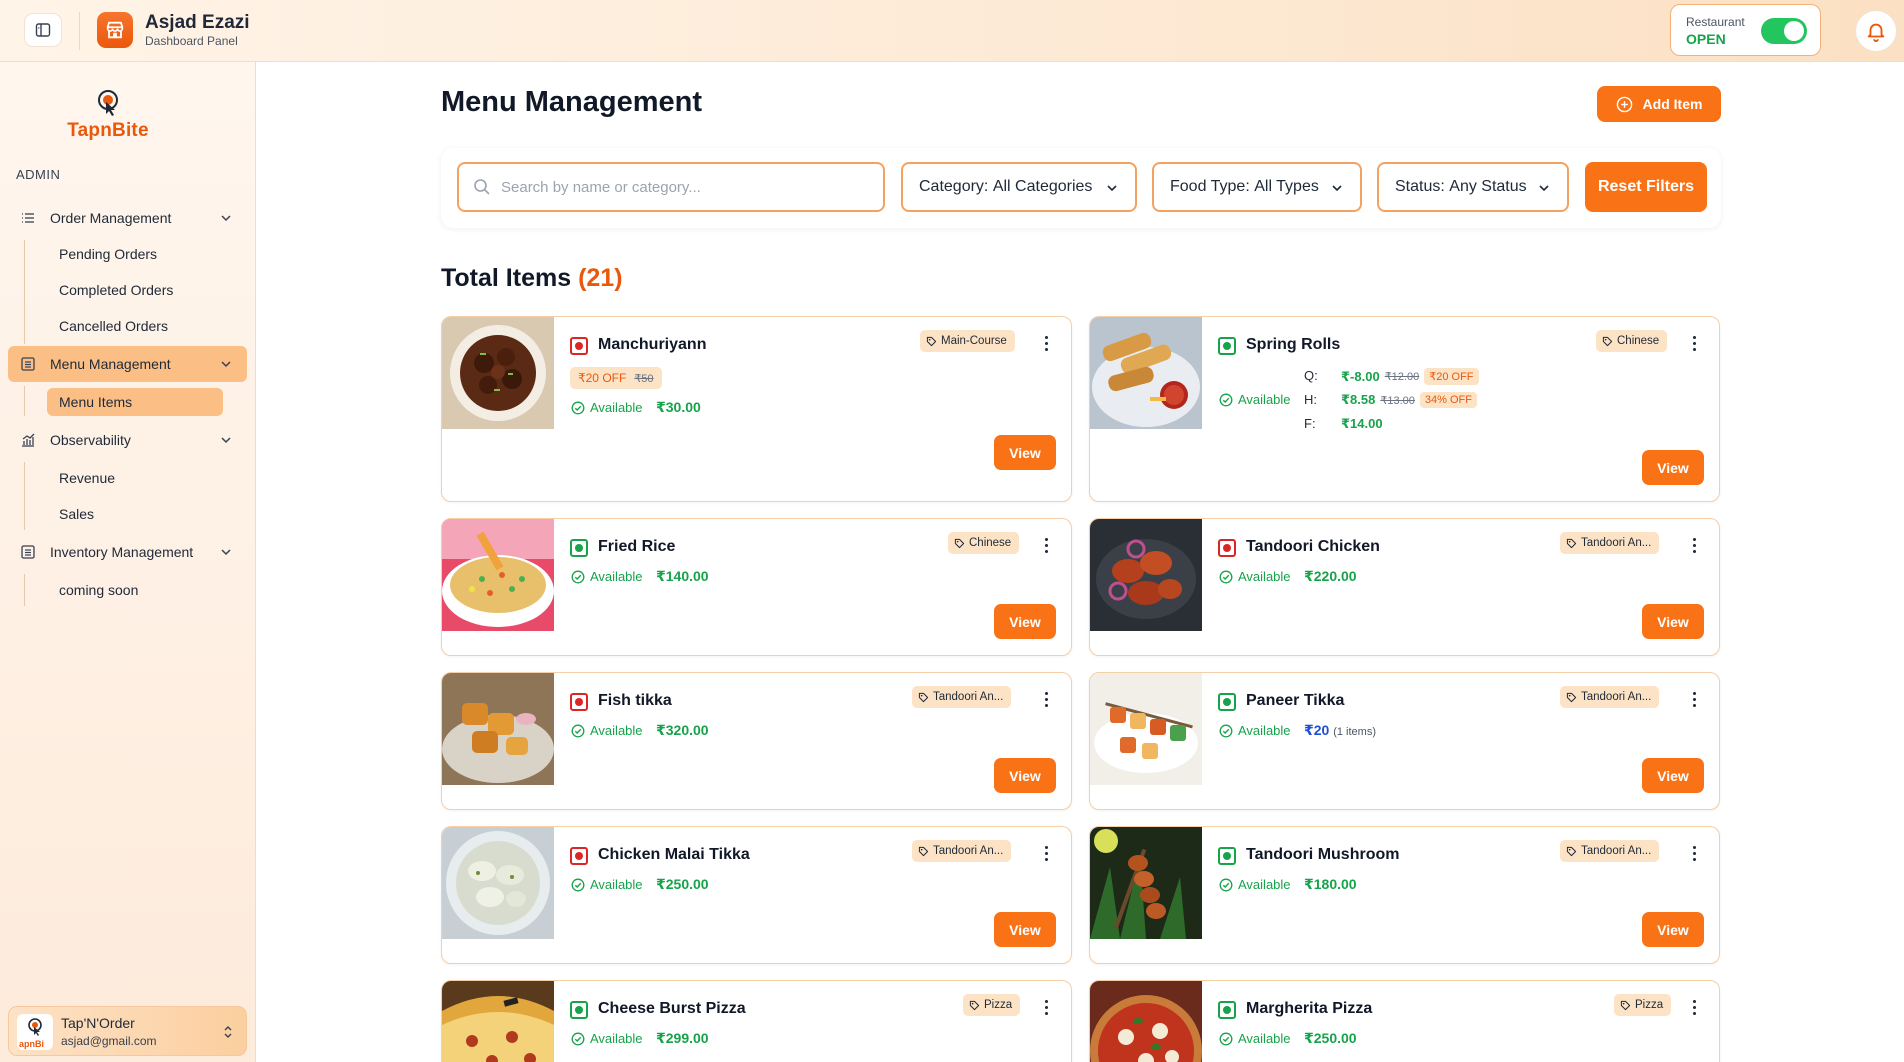  I want to click on sidebar-item-cancelled-orders: Cancelled Orders, so click(113, 326).